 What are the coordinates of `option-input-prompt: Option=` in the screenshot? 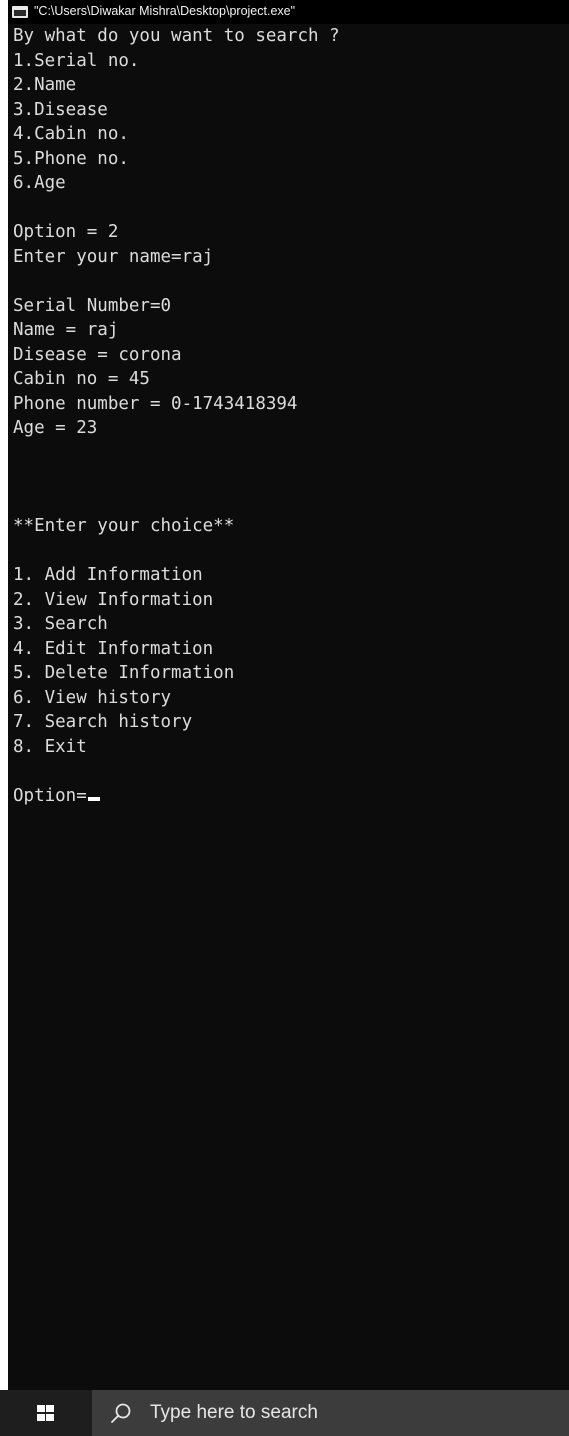 It's located at (50, 795).